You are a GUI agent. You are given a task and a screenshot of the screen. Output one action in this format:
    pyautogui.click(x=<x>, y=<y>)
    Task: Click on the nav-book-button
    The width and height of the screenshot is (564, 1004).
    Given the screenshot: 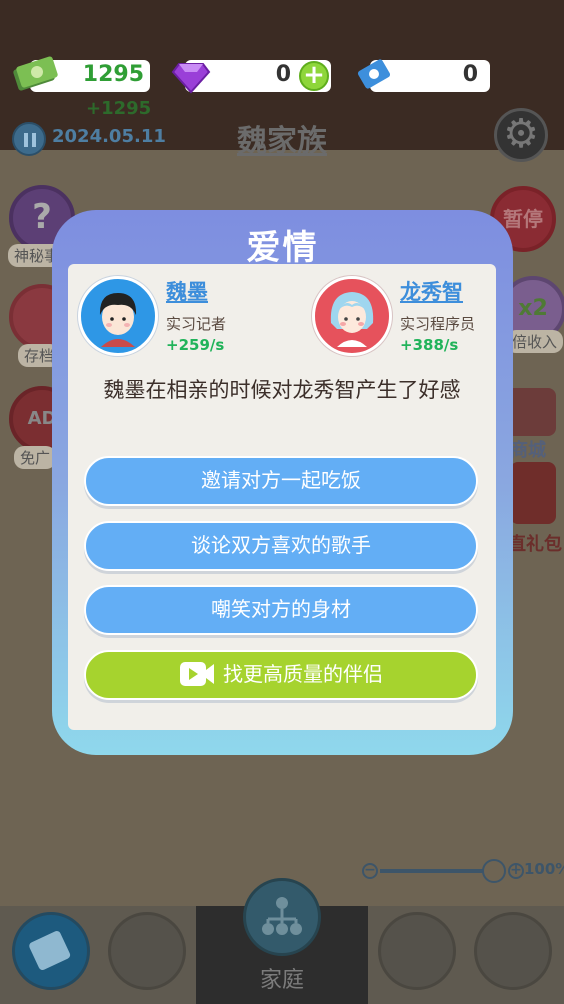 What is the action you would take?
    pyautogui.click(x=51, y=951)
    